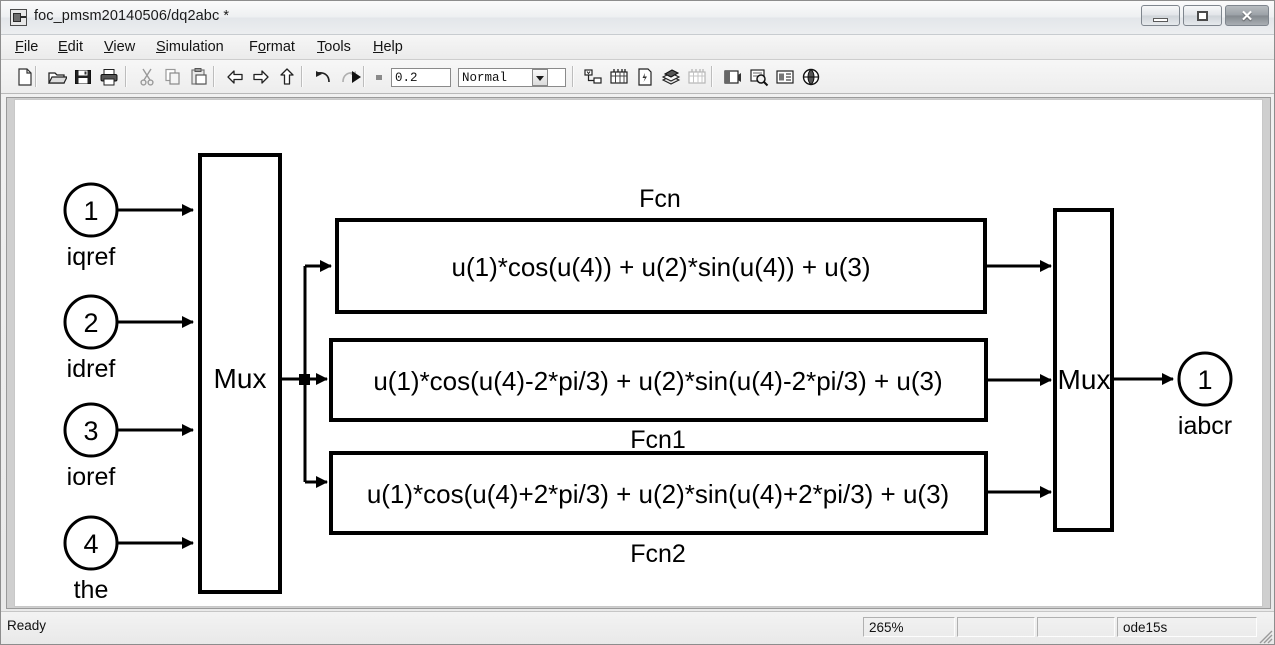  What do you see at coordinates (147, 77) in the screenshot?
I see `cut-icon` at bounding box center [147, 77].